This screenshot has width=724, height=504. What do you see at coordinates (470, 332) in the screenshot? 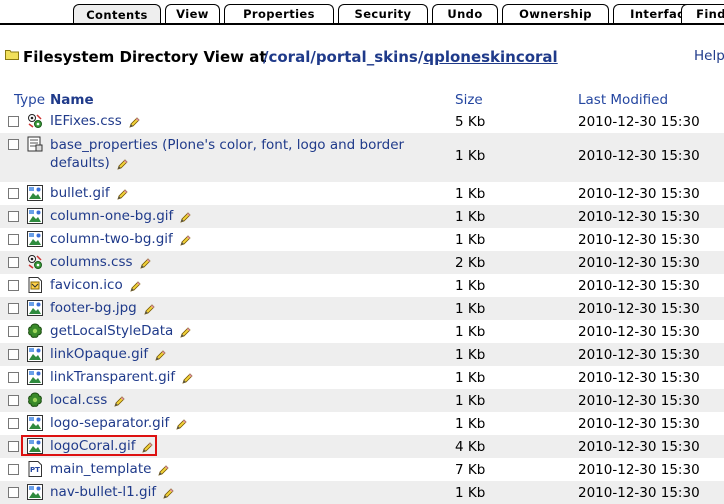
I see `file-size: 1 Kb` at bounding box center [470, 332].